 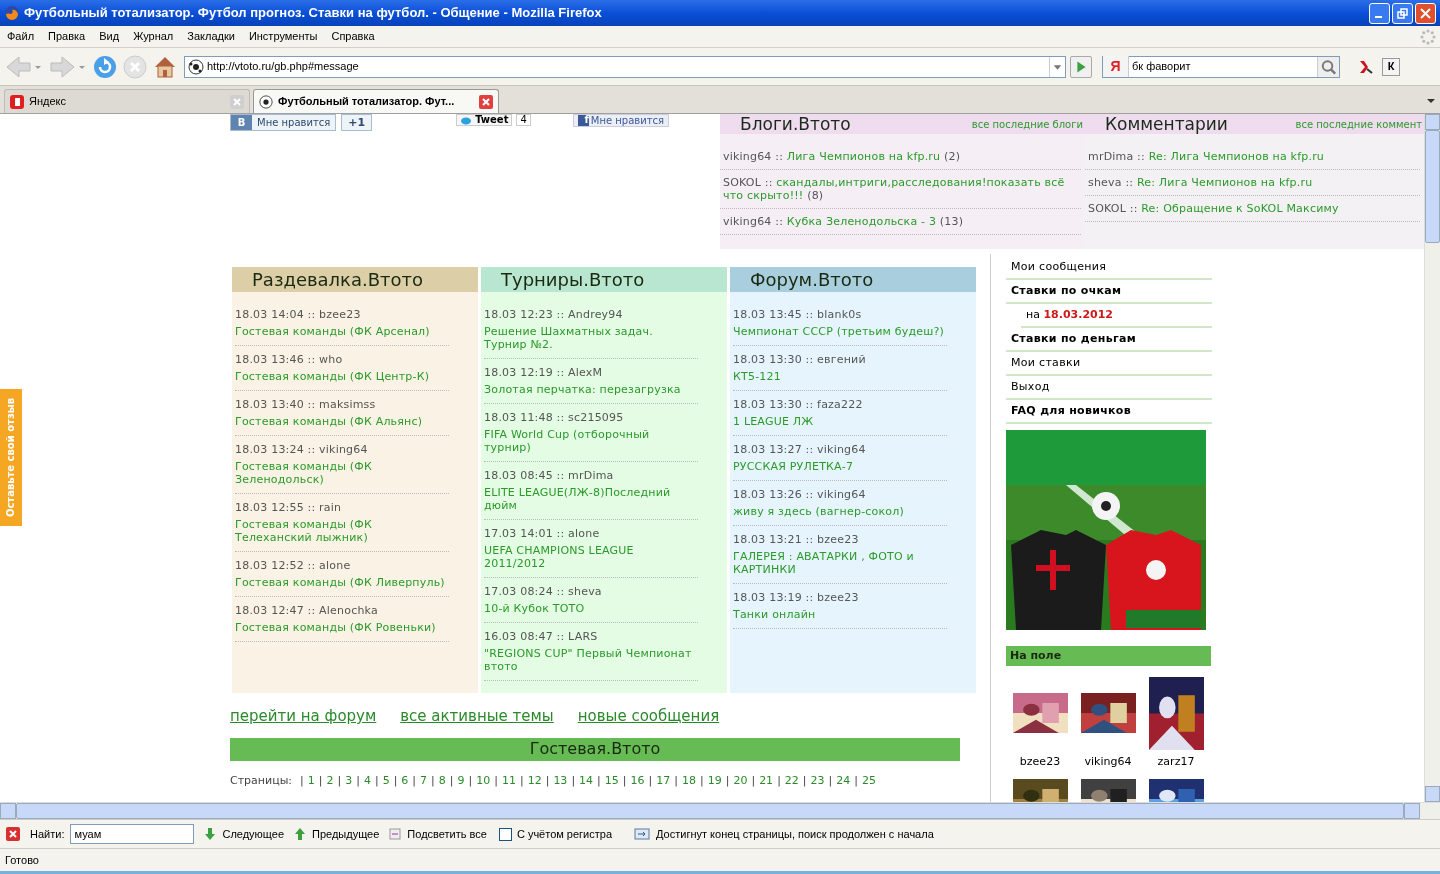 I want to click on menu-item: Закладки, so click(x=211, y=36).